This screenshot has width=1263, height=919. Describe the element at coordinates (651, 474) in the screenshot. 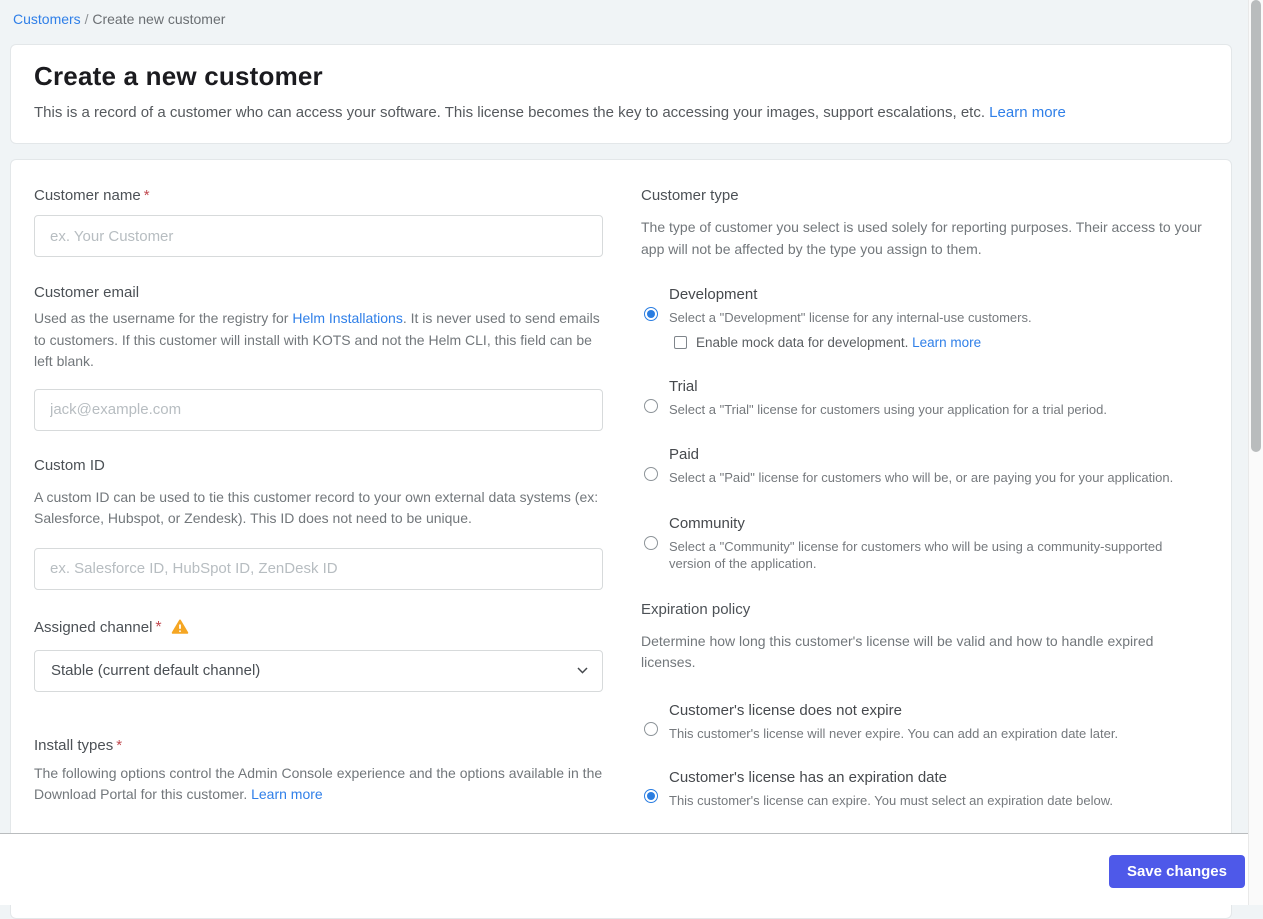

I see `radio-paid` at that location.